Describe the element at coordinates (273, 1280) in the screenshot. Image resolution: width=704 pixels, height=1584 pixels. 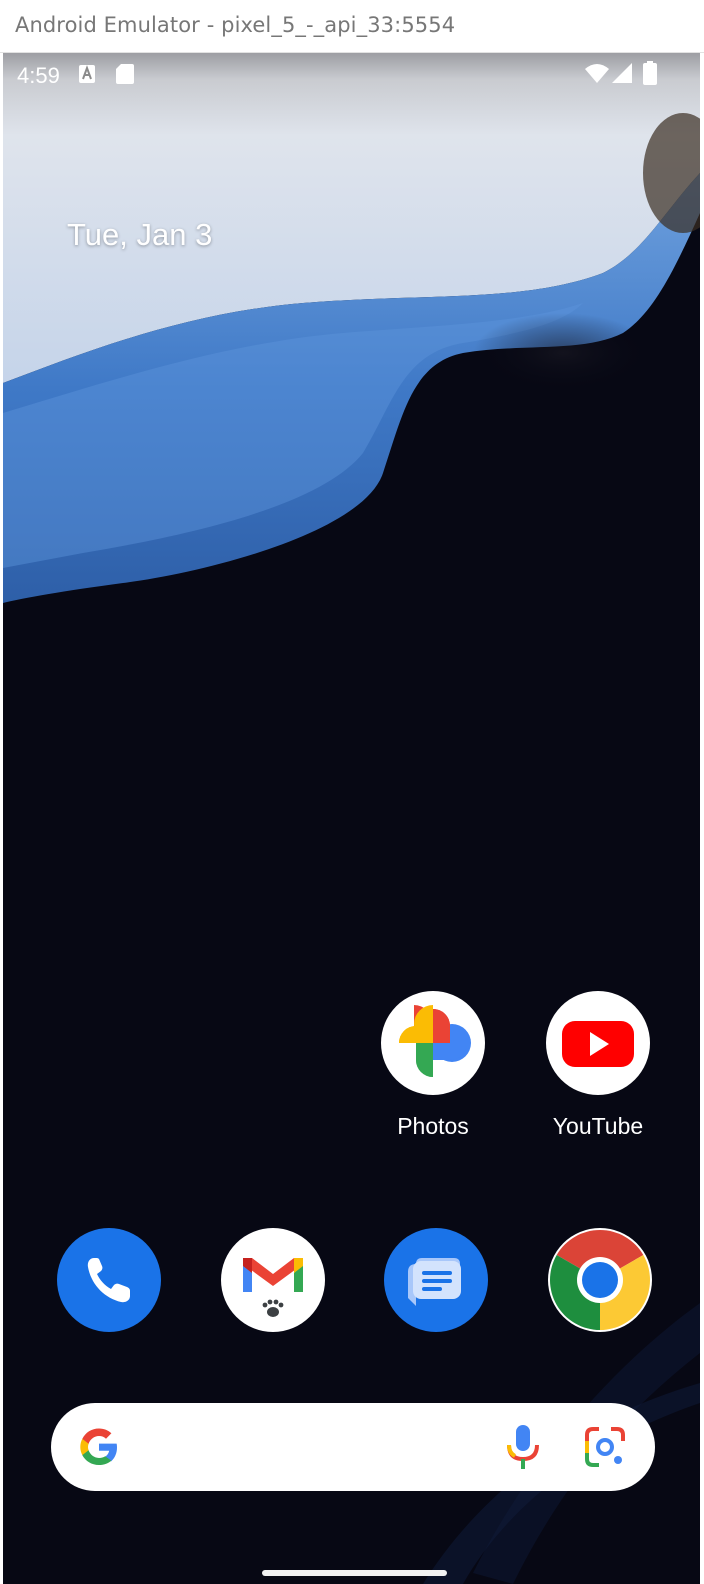
I see `gmail-icon` at that location.